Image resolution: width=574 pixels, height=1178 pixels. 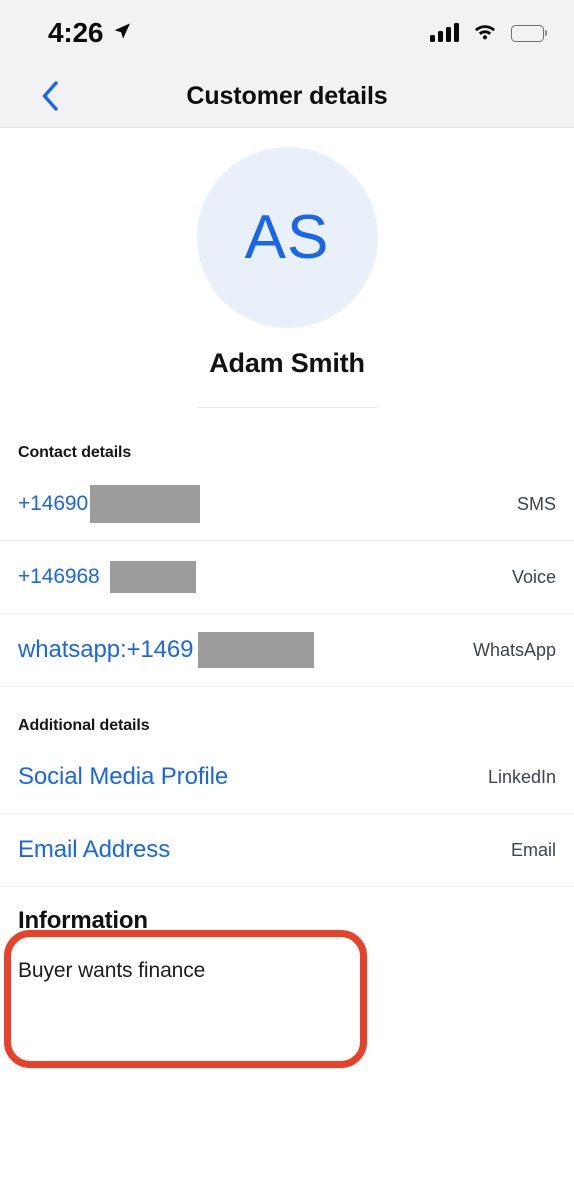 What do you see at coordinates (112, 970) in the screenshot?
I see `information-body: Buyer wants finance` at bounding box center [112, 970].